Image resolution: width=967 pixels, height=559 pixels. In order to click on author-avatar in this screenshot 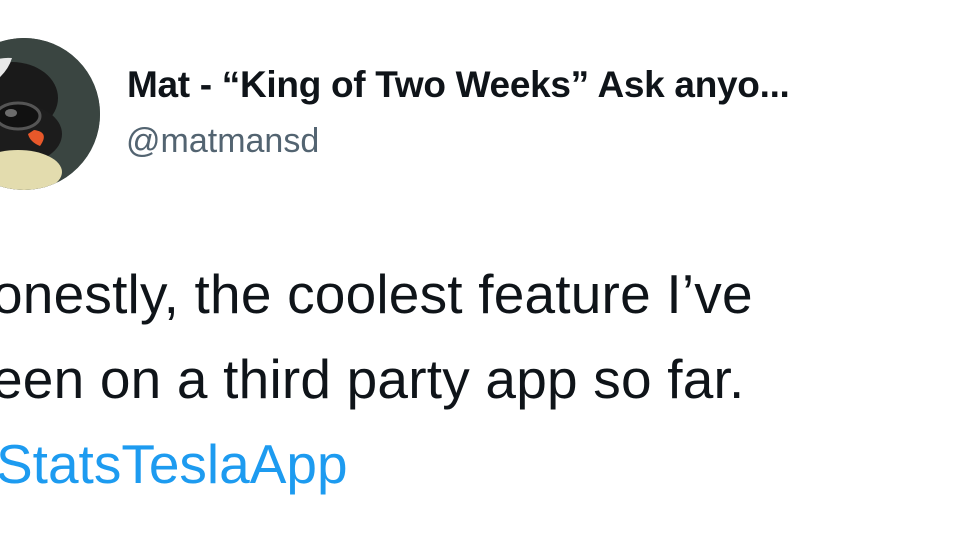, I will do `click(50, 114)`.